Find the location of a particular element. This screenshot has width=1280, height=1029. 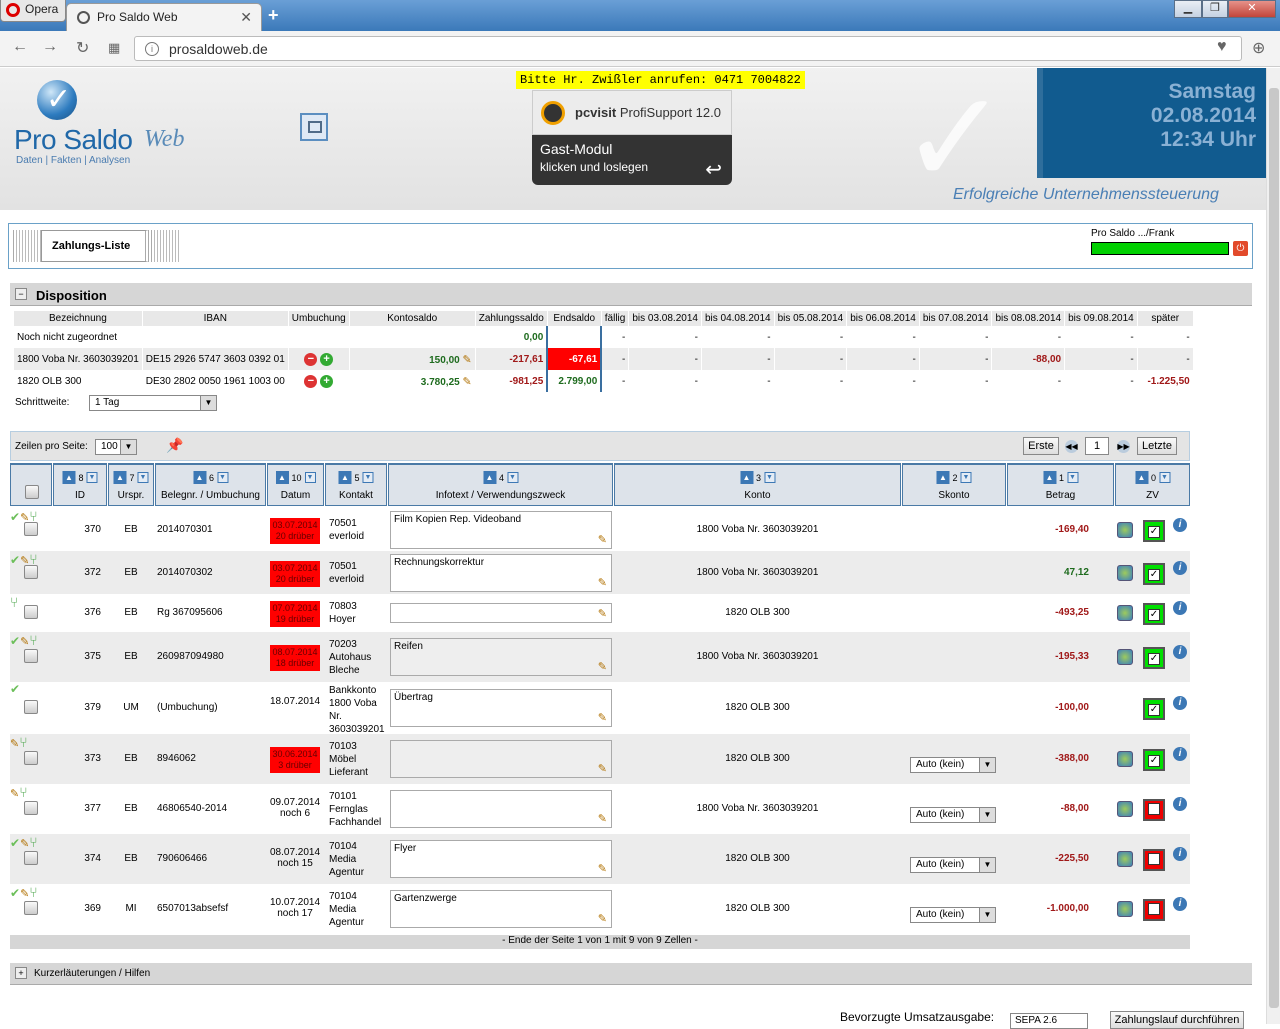

reload-icon: ↻ is located at coordinates (82, 48).